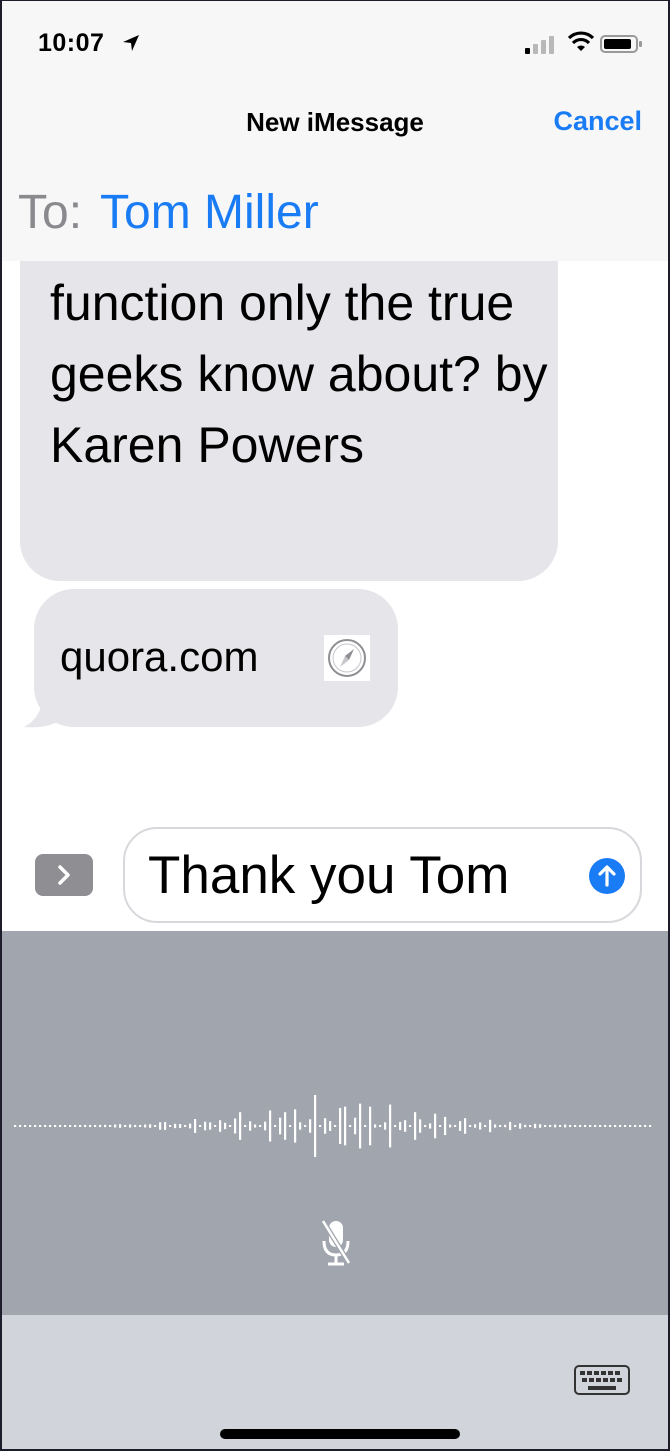 The height and width of the screenshot is (1451, 670). Describe the element at coordinates (581, 41) in the screenshot. I see `wifi-icon` at that location.